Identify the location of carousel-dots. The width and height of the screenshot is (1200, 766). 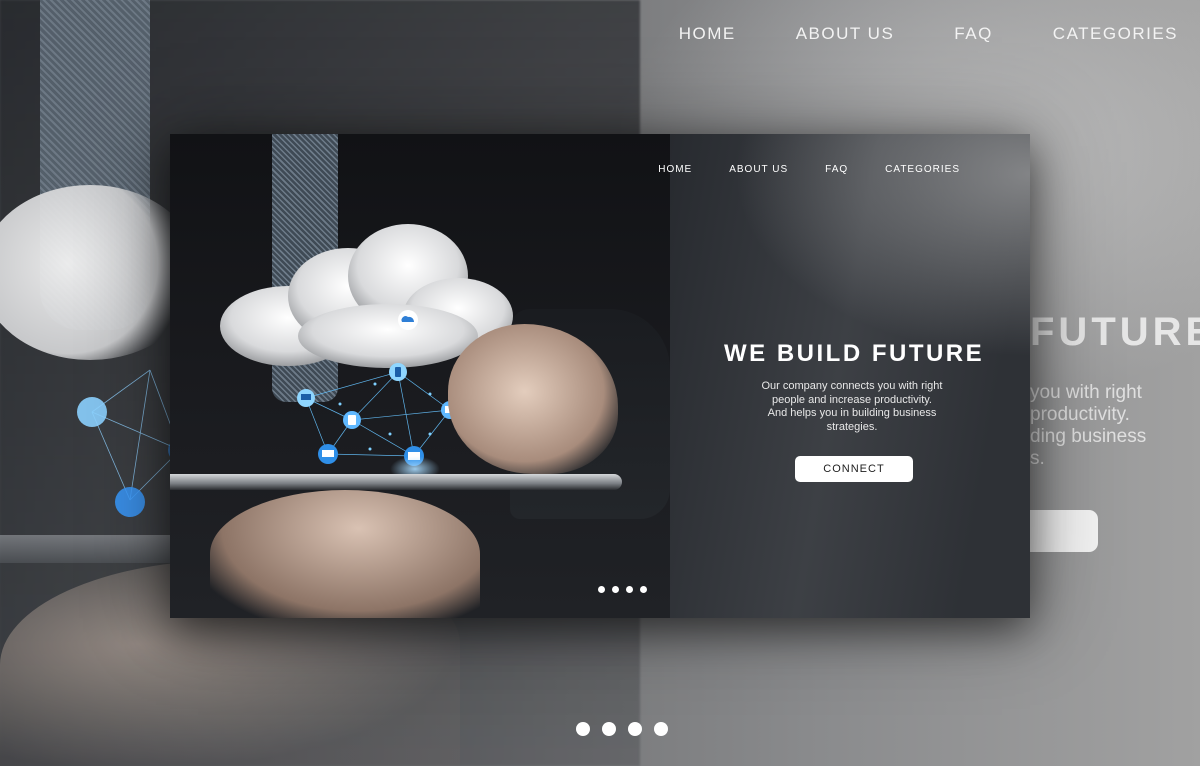
(622, 589).